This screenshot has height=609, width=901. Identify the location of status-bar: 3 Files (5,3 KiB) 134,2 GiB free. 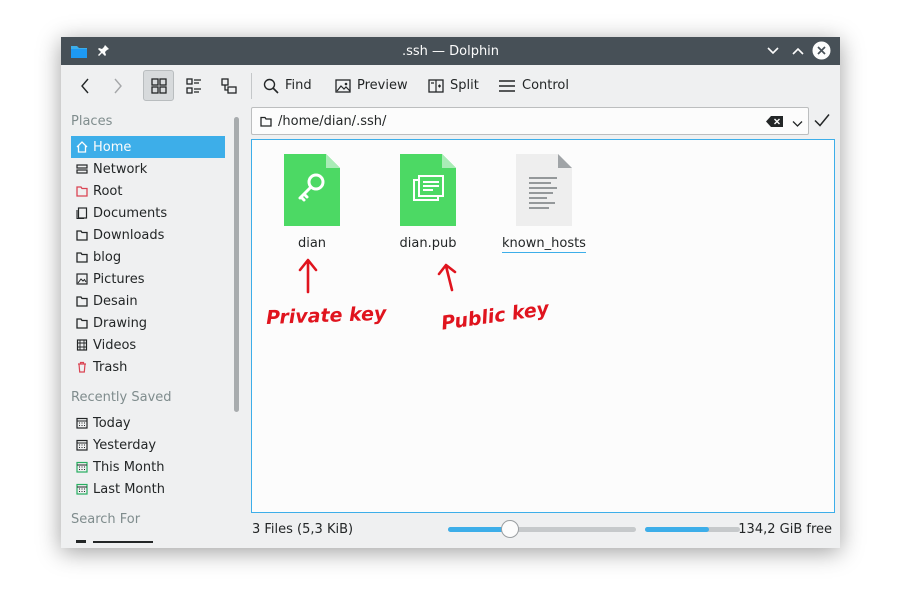
(543, 530).